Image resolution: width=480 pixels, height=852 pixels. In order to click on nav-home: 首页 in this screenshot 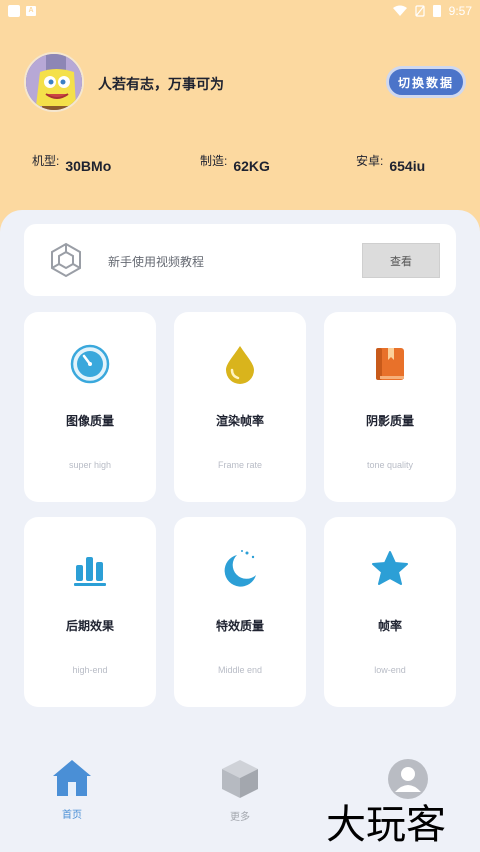, I will do `click(72, 789)`.